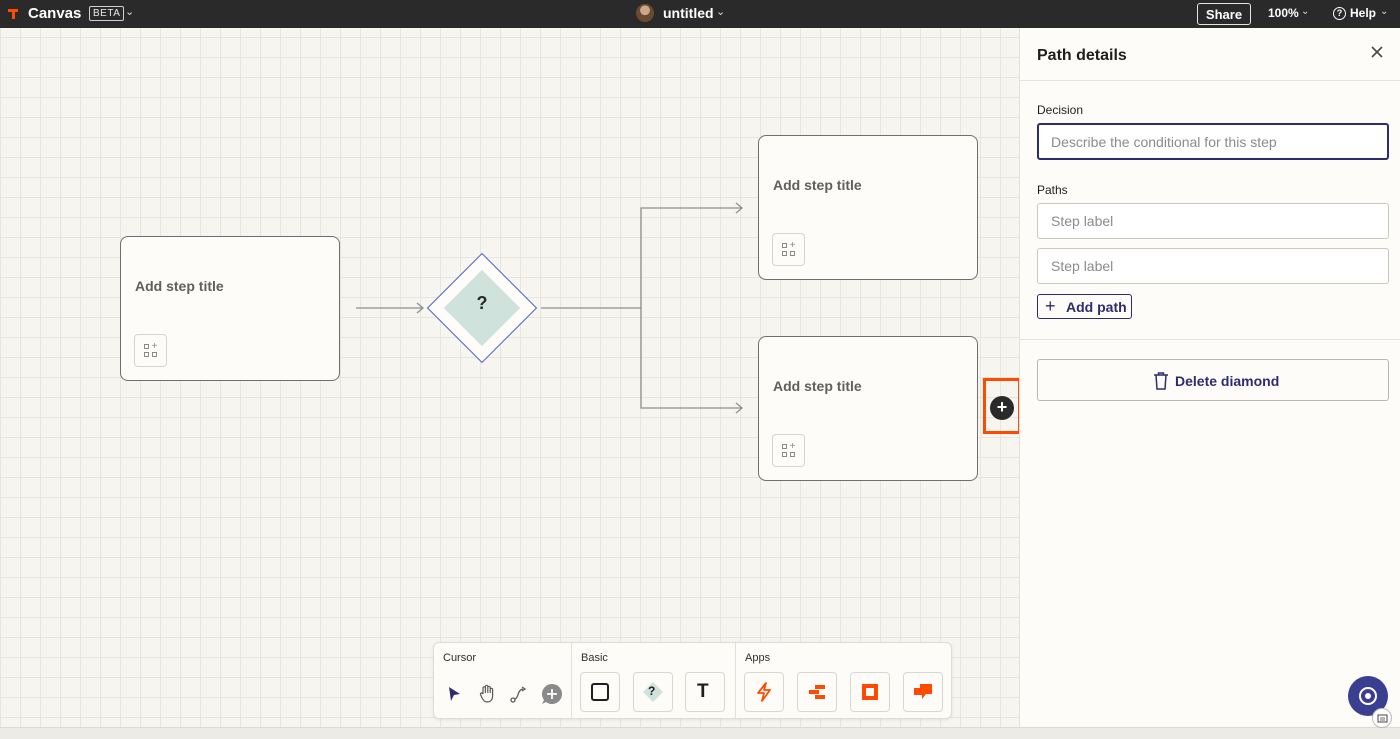  Describe the element at coordinates (1363, 13) in the screenshot. I see `help-menu: Help` at that location.